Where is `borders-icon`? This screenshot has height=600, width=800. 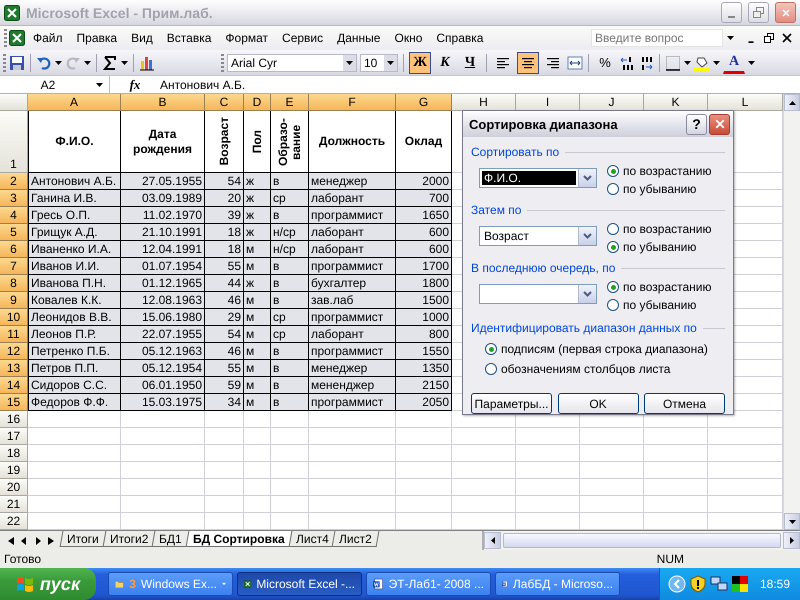 borders-icon is located at coordinates (673, 62).